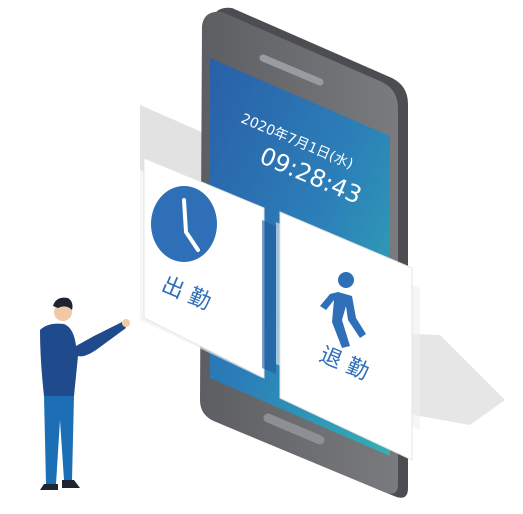  Describe the element at coordinates (184, 224) in the screenshot. I see `clock-icon` at that location.